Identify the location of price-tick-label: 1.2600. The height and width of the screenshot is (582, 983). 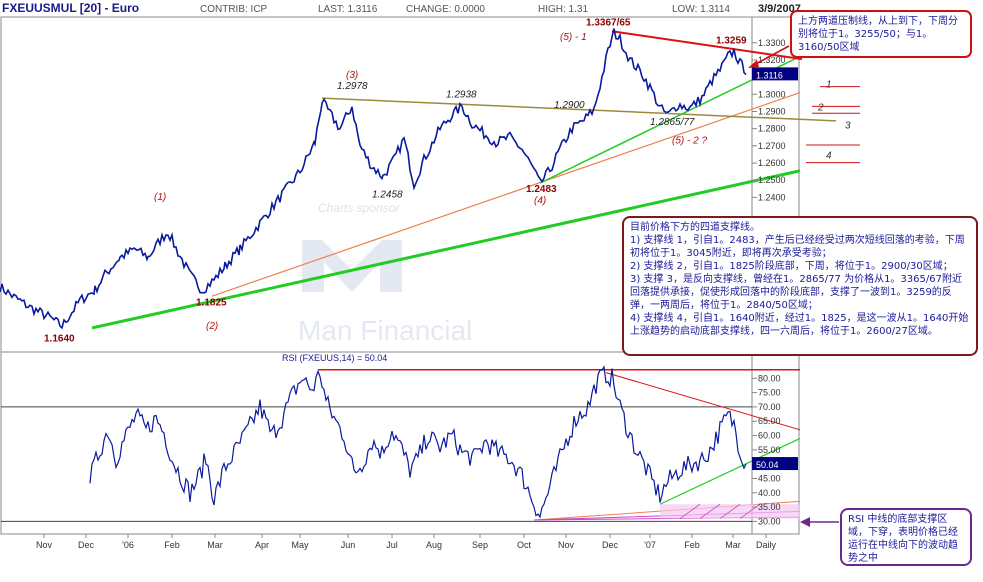
(772, 163).